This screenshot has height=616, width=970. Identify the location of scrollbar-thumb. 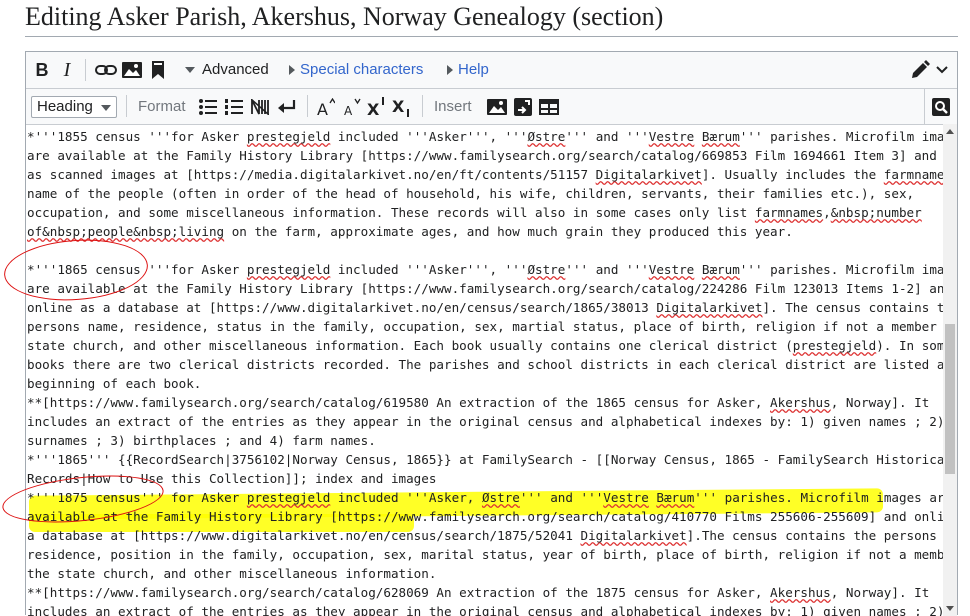
(950, 399).